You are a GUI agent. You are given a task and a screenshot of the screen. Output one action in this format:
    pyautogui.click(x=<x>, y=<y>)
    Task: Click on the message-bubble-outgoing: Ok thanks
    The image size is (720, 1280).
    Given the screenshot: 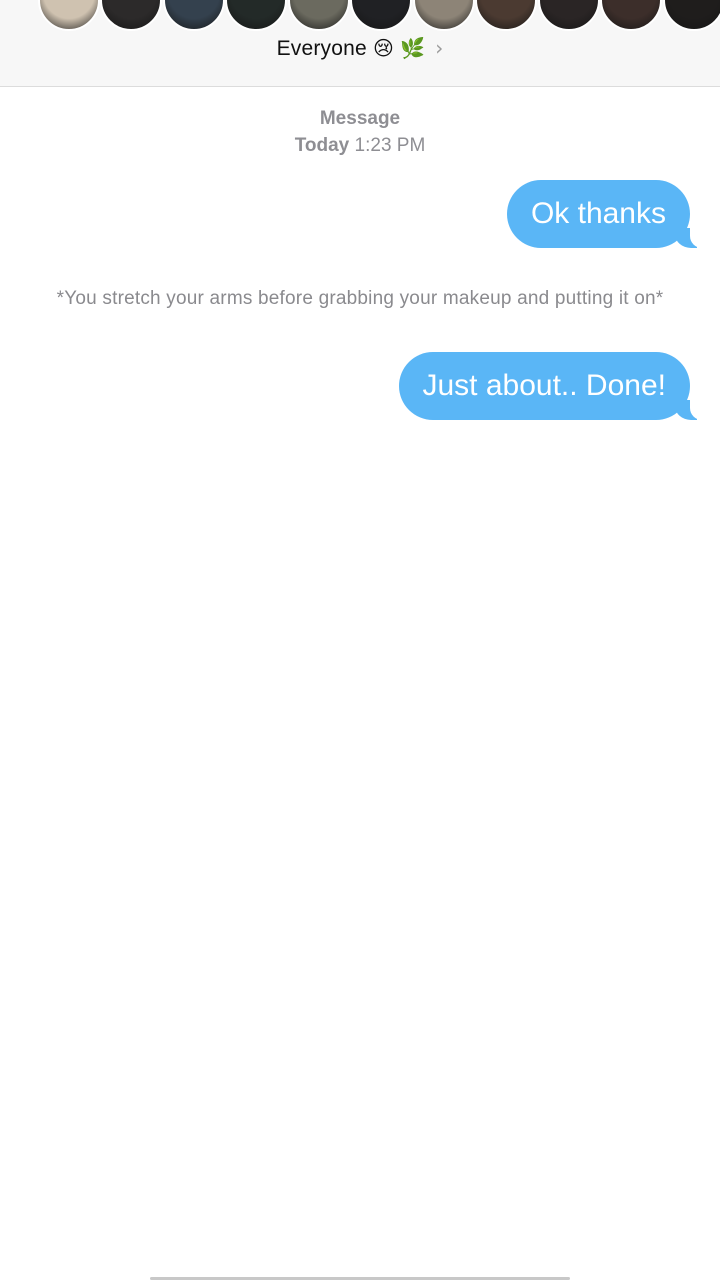 What is the action you would take?
    pyautogui.click(x=605, y=214)
    